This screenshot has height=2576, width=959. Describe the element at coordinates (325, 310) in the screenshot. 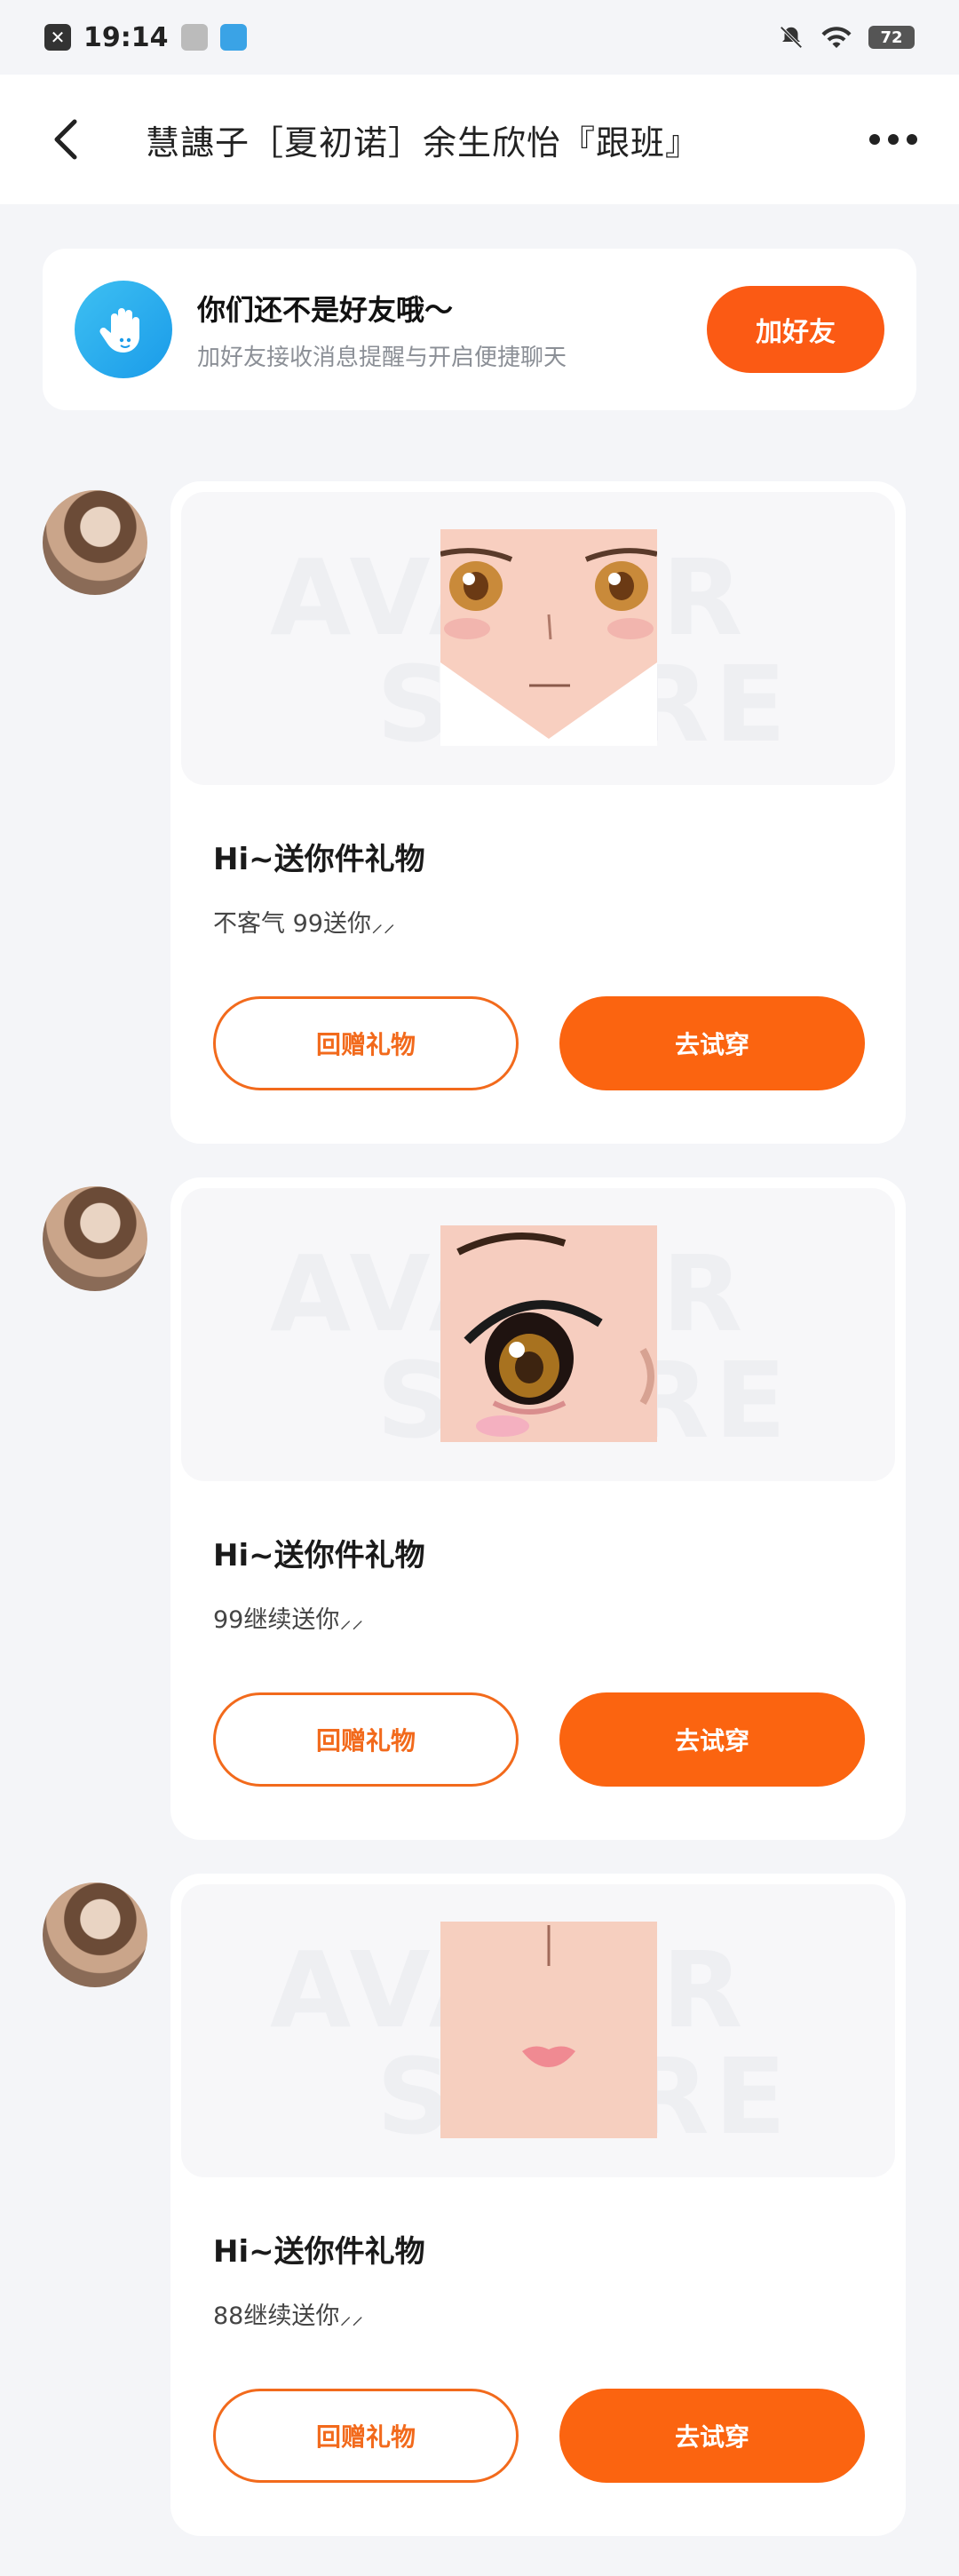

I see `add-friend-title: 你们还不是好友哦～` at that location.